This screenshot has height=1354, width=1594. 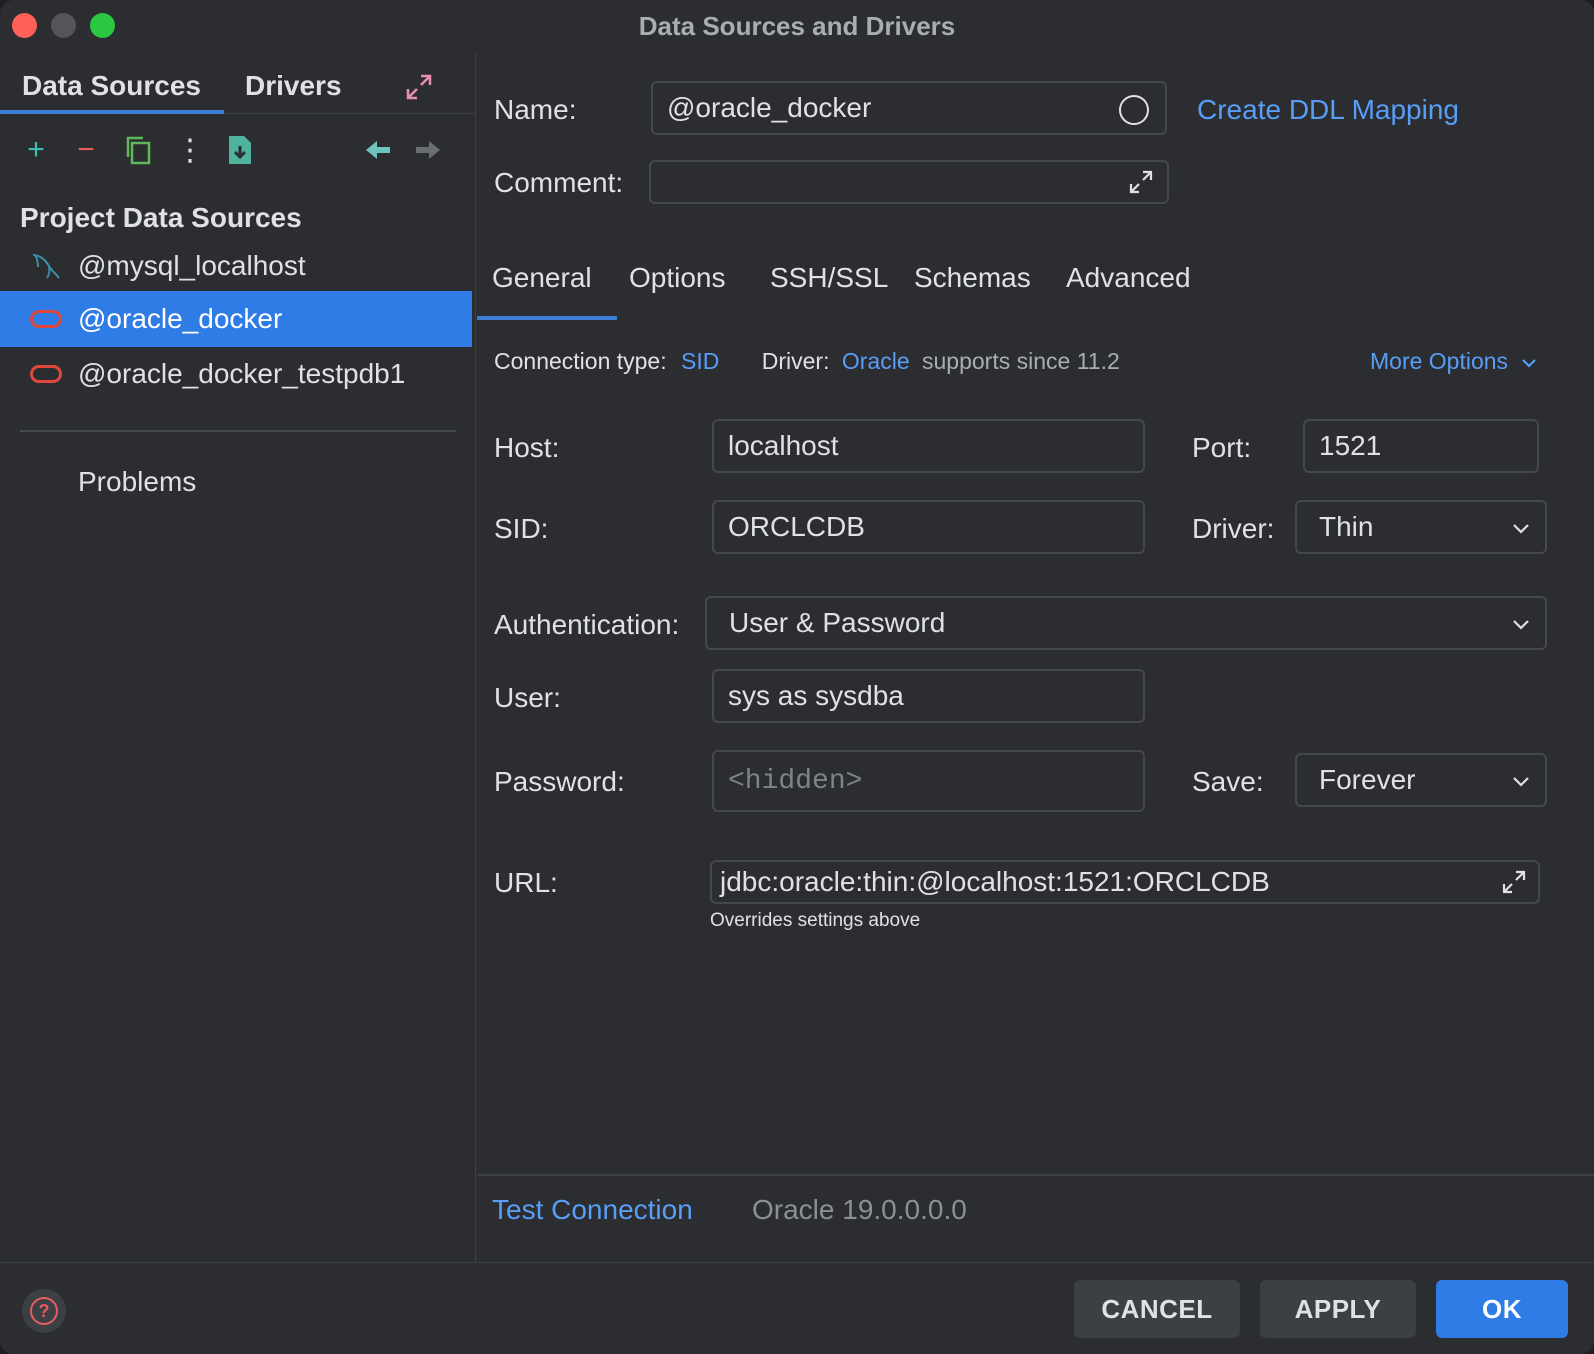 I want to click on title-bar: Data Sources and Drivers, so click(x=797, y=26).